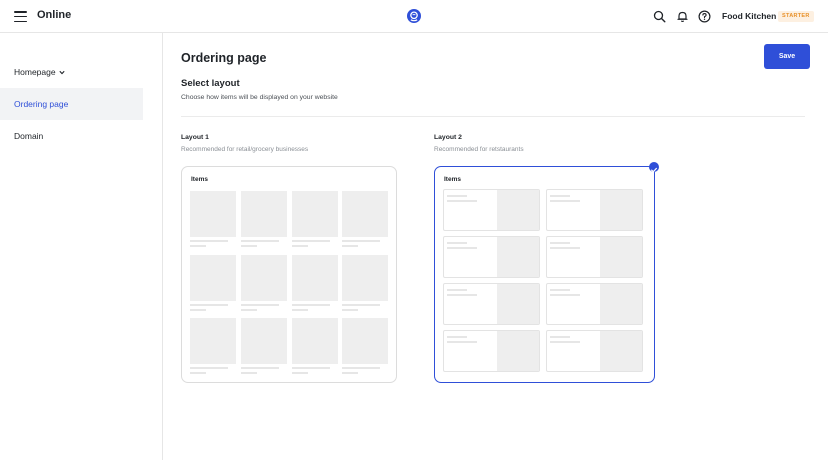  I want to click on plan-badge: STARTER, so click(796, 16).